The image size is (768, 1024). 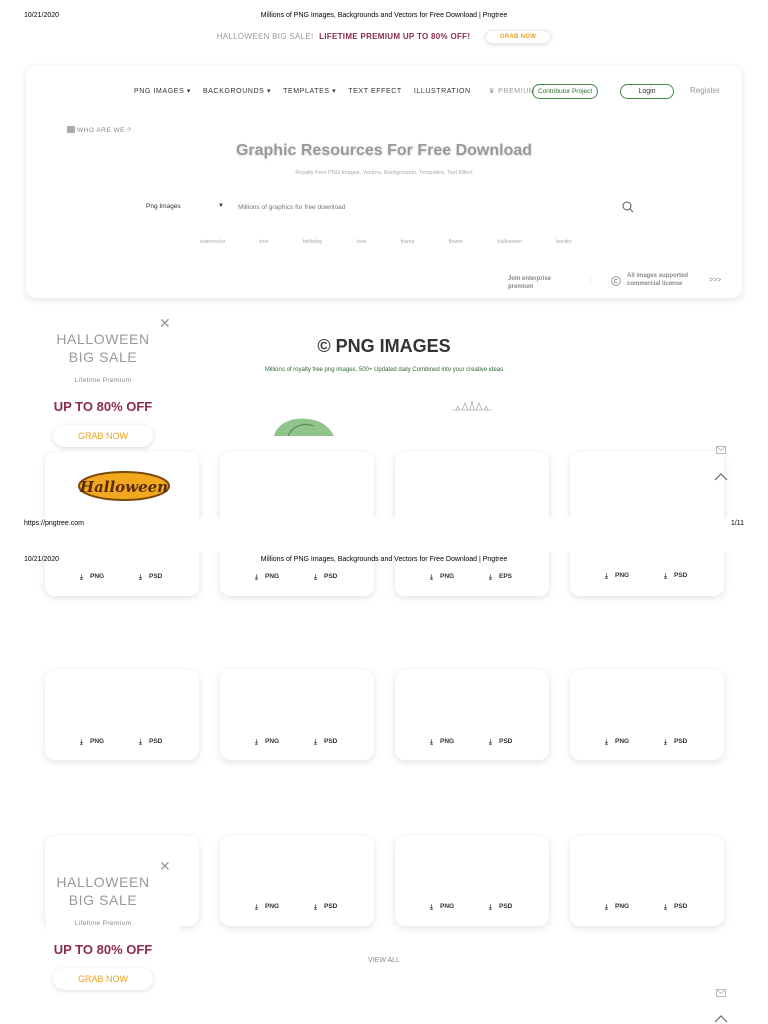 I want to click on login-button: Login, so click(x=647, y=91).